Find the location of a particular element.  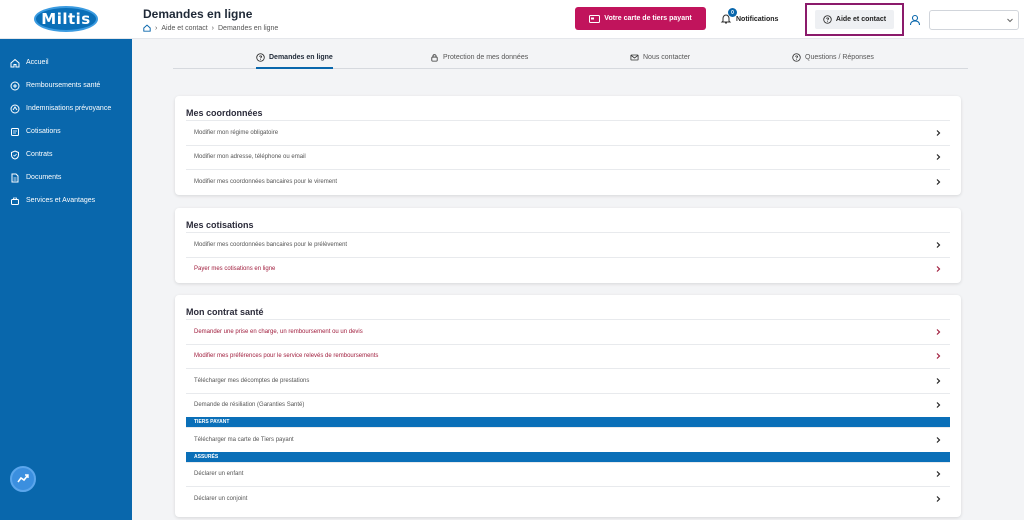

help-contact-button-highlight: Aide et contact is located at coordinates (854, 19).